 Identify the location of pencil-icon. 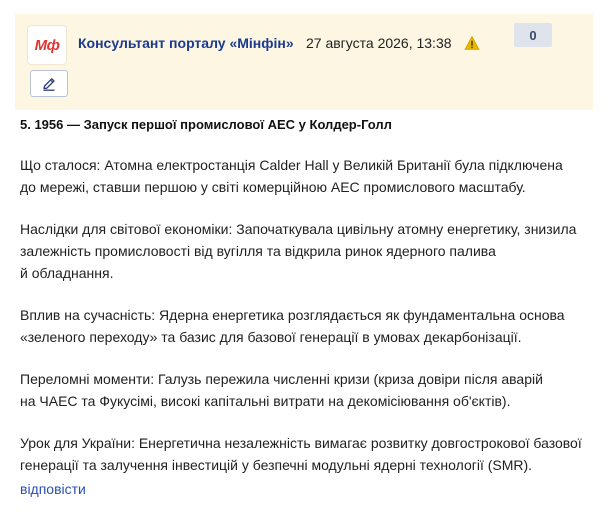
(49, 84).